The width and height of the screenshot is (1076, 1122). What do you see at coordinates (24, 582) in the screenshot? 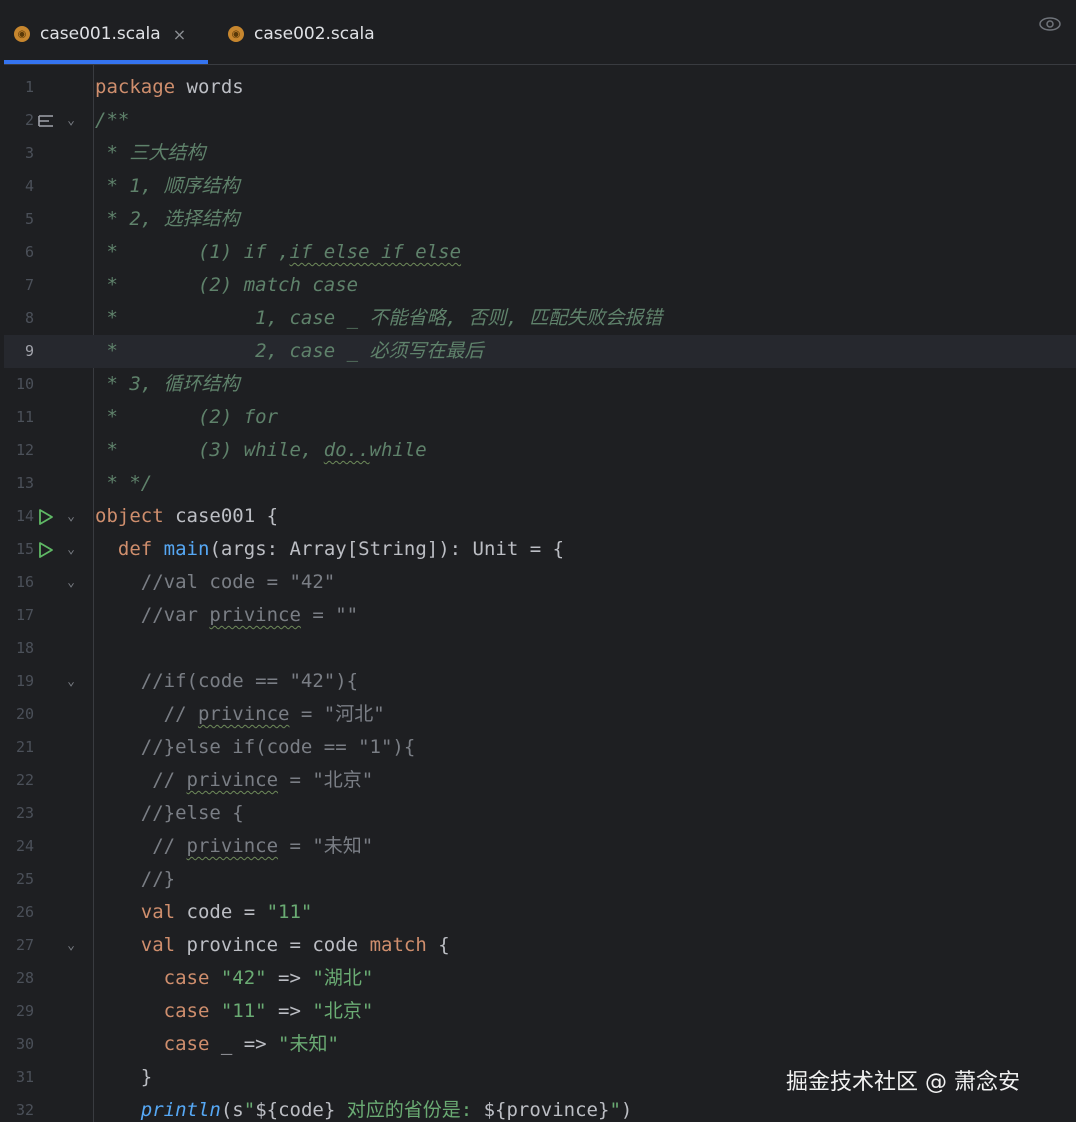
I see `line-number: 16` at bounding box center [24, 582].